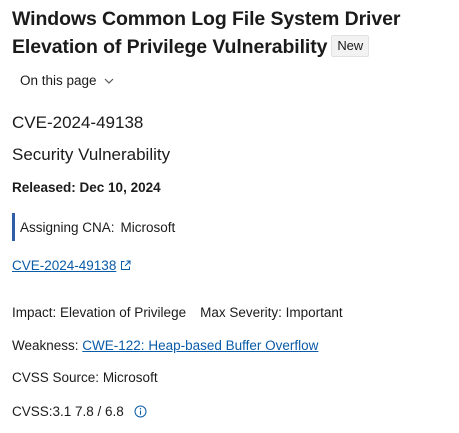 This screenshot has height=433, width=459. Describe the element at coordinates (148, 227) in the screenshot. I see `assigning-cna-value: Microsoft` at that location.